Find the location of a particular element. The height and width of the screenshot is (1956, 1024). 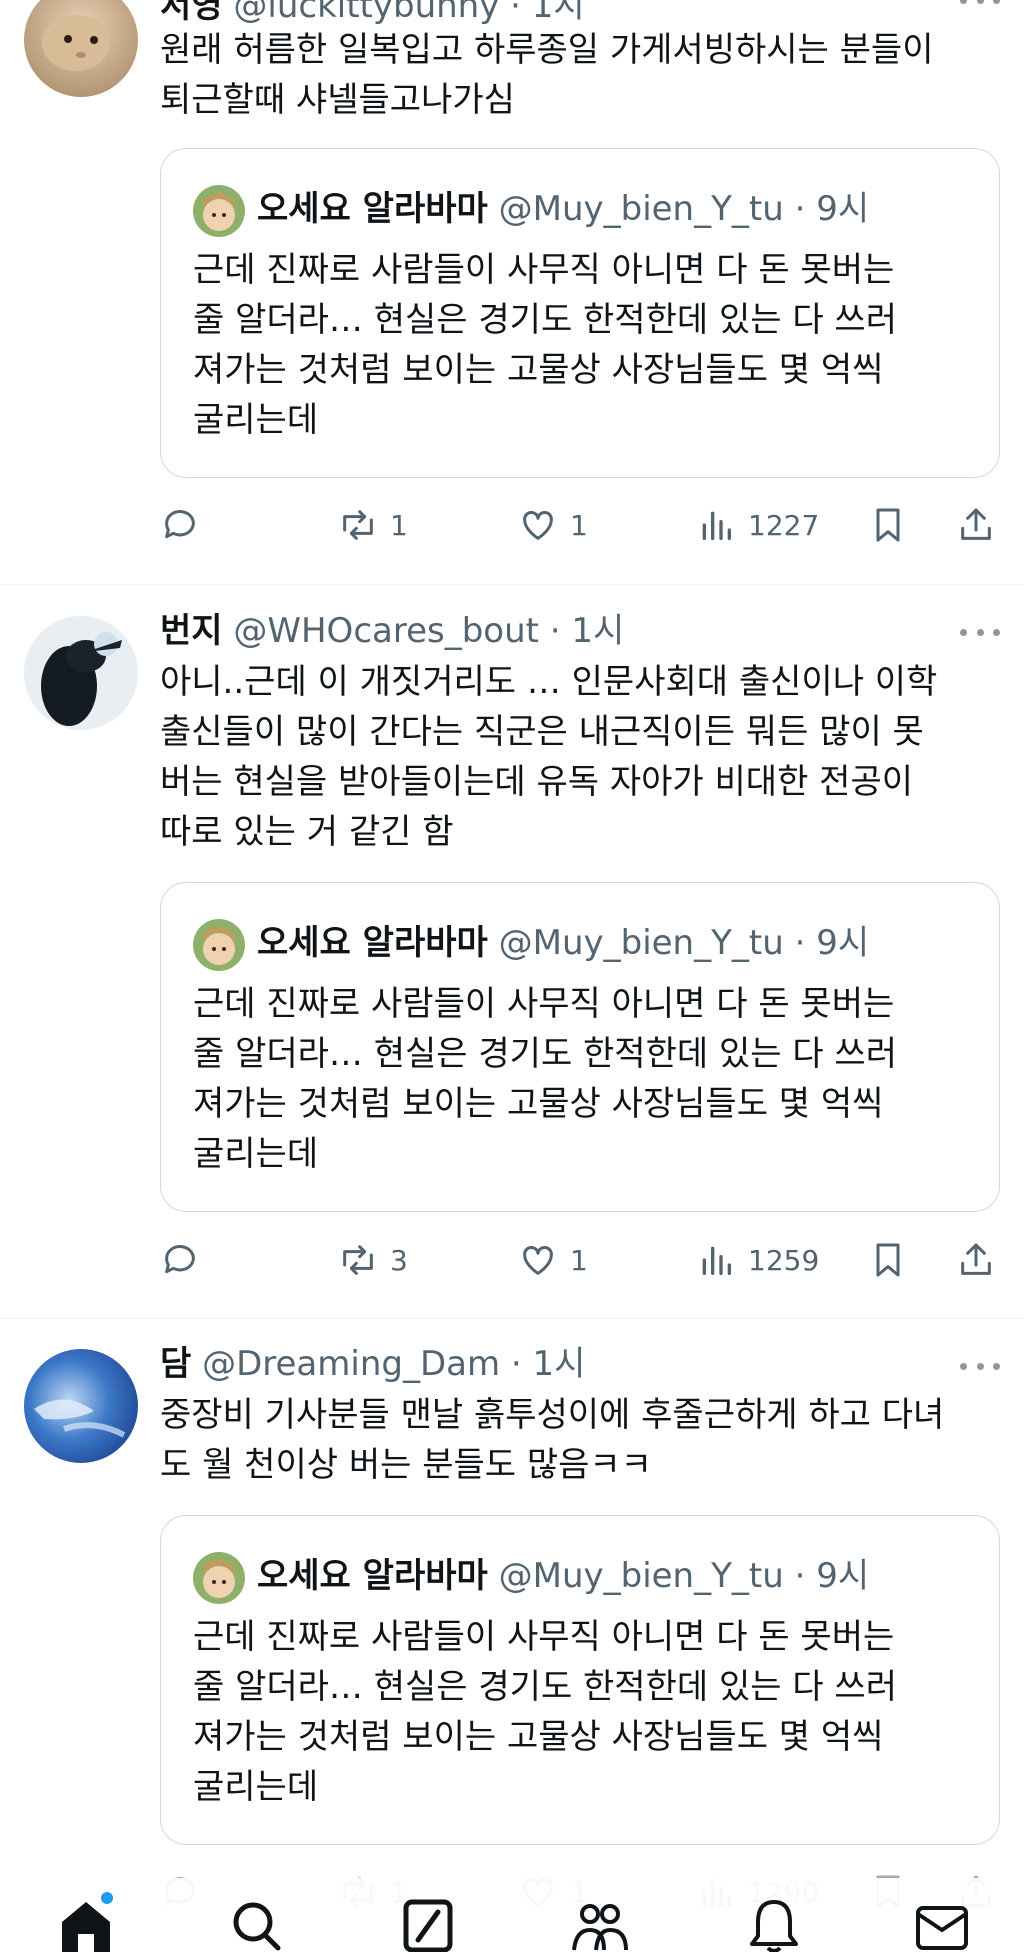

tab-messages is located at coordinates (942, 1922).